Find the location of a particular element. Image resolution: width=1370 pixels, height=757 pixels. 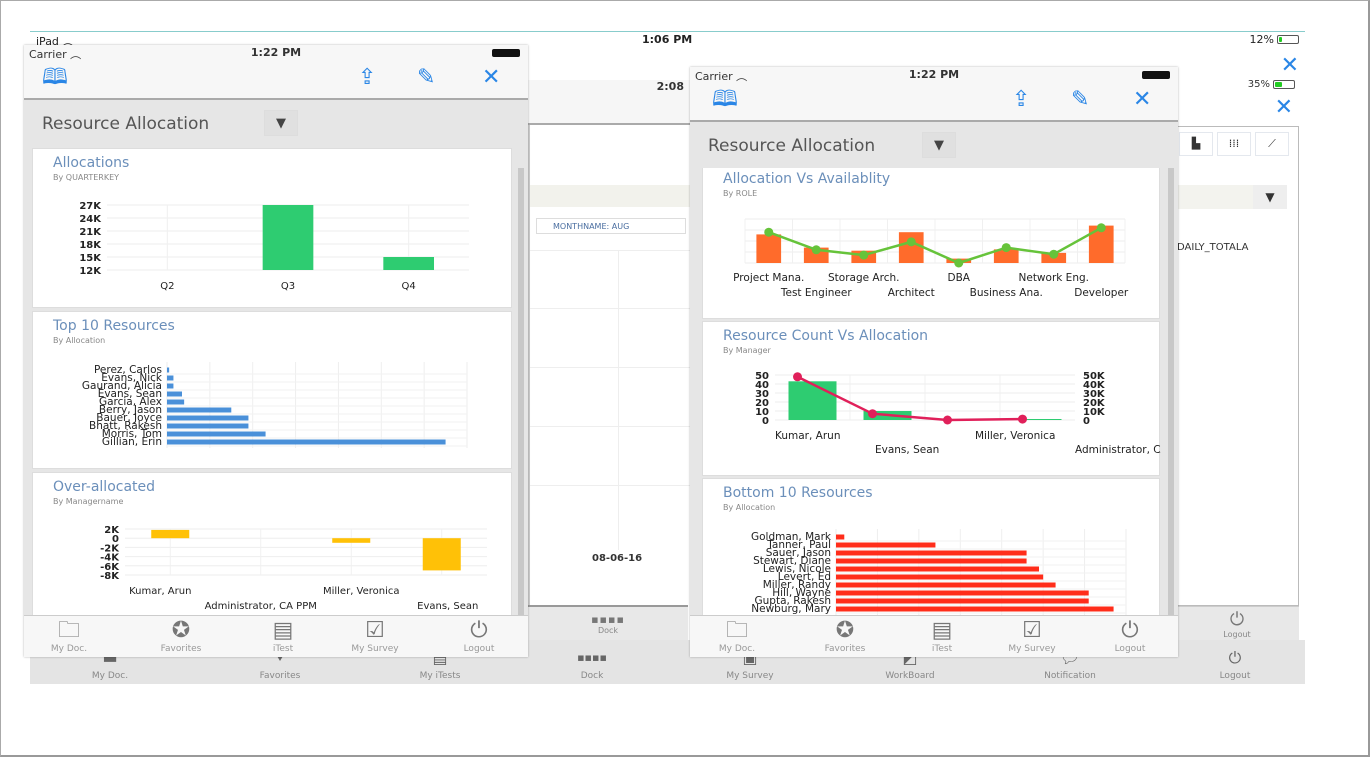

background-logout-button: ⏻ Logout is located at coordinates (1237, 623).